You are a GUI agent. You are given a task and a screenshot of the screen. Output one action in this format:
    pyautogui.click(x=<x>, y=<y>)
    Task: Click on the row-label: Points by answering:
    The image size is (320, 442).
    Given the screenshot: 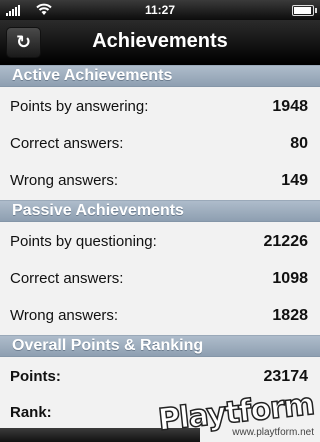 What is the action you would take?
    pyautogui.click(x=79, y=106)
    